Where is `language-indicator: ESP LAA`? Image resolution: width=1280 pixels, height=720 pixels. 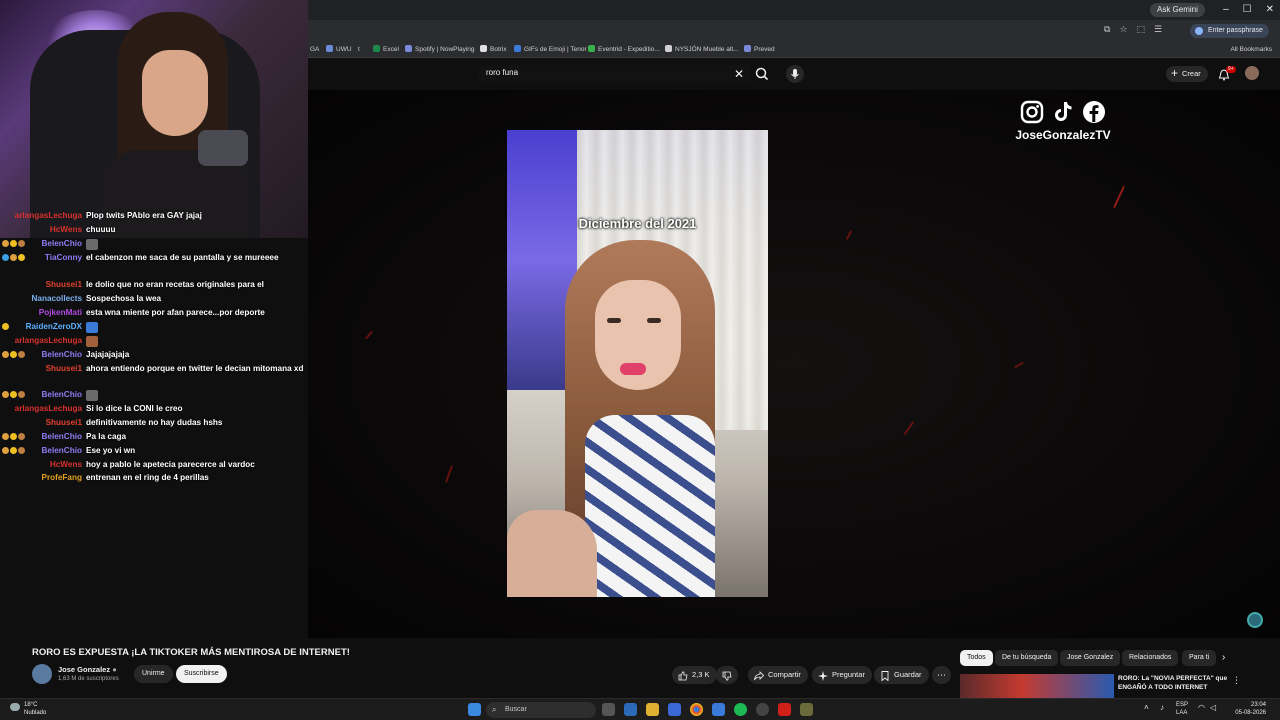
language-indicator: ESP LAA is located at coordinates (1182, 709).